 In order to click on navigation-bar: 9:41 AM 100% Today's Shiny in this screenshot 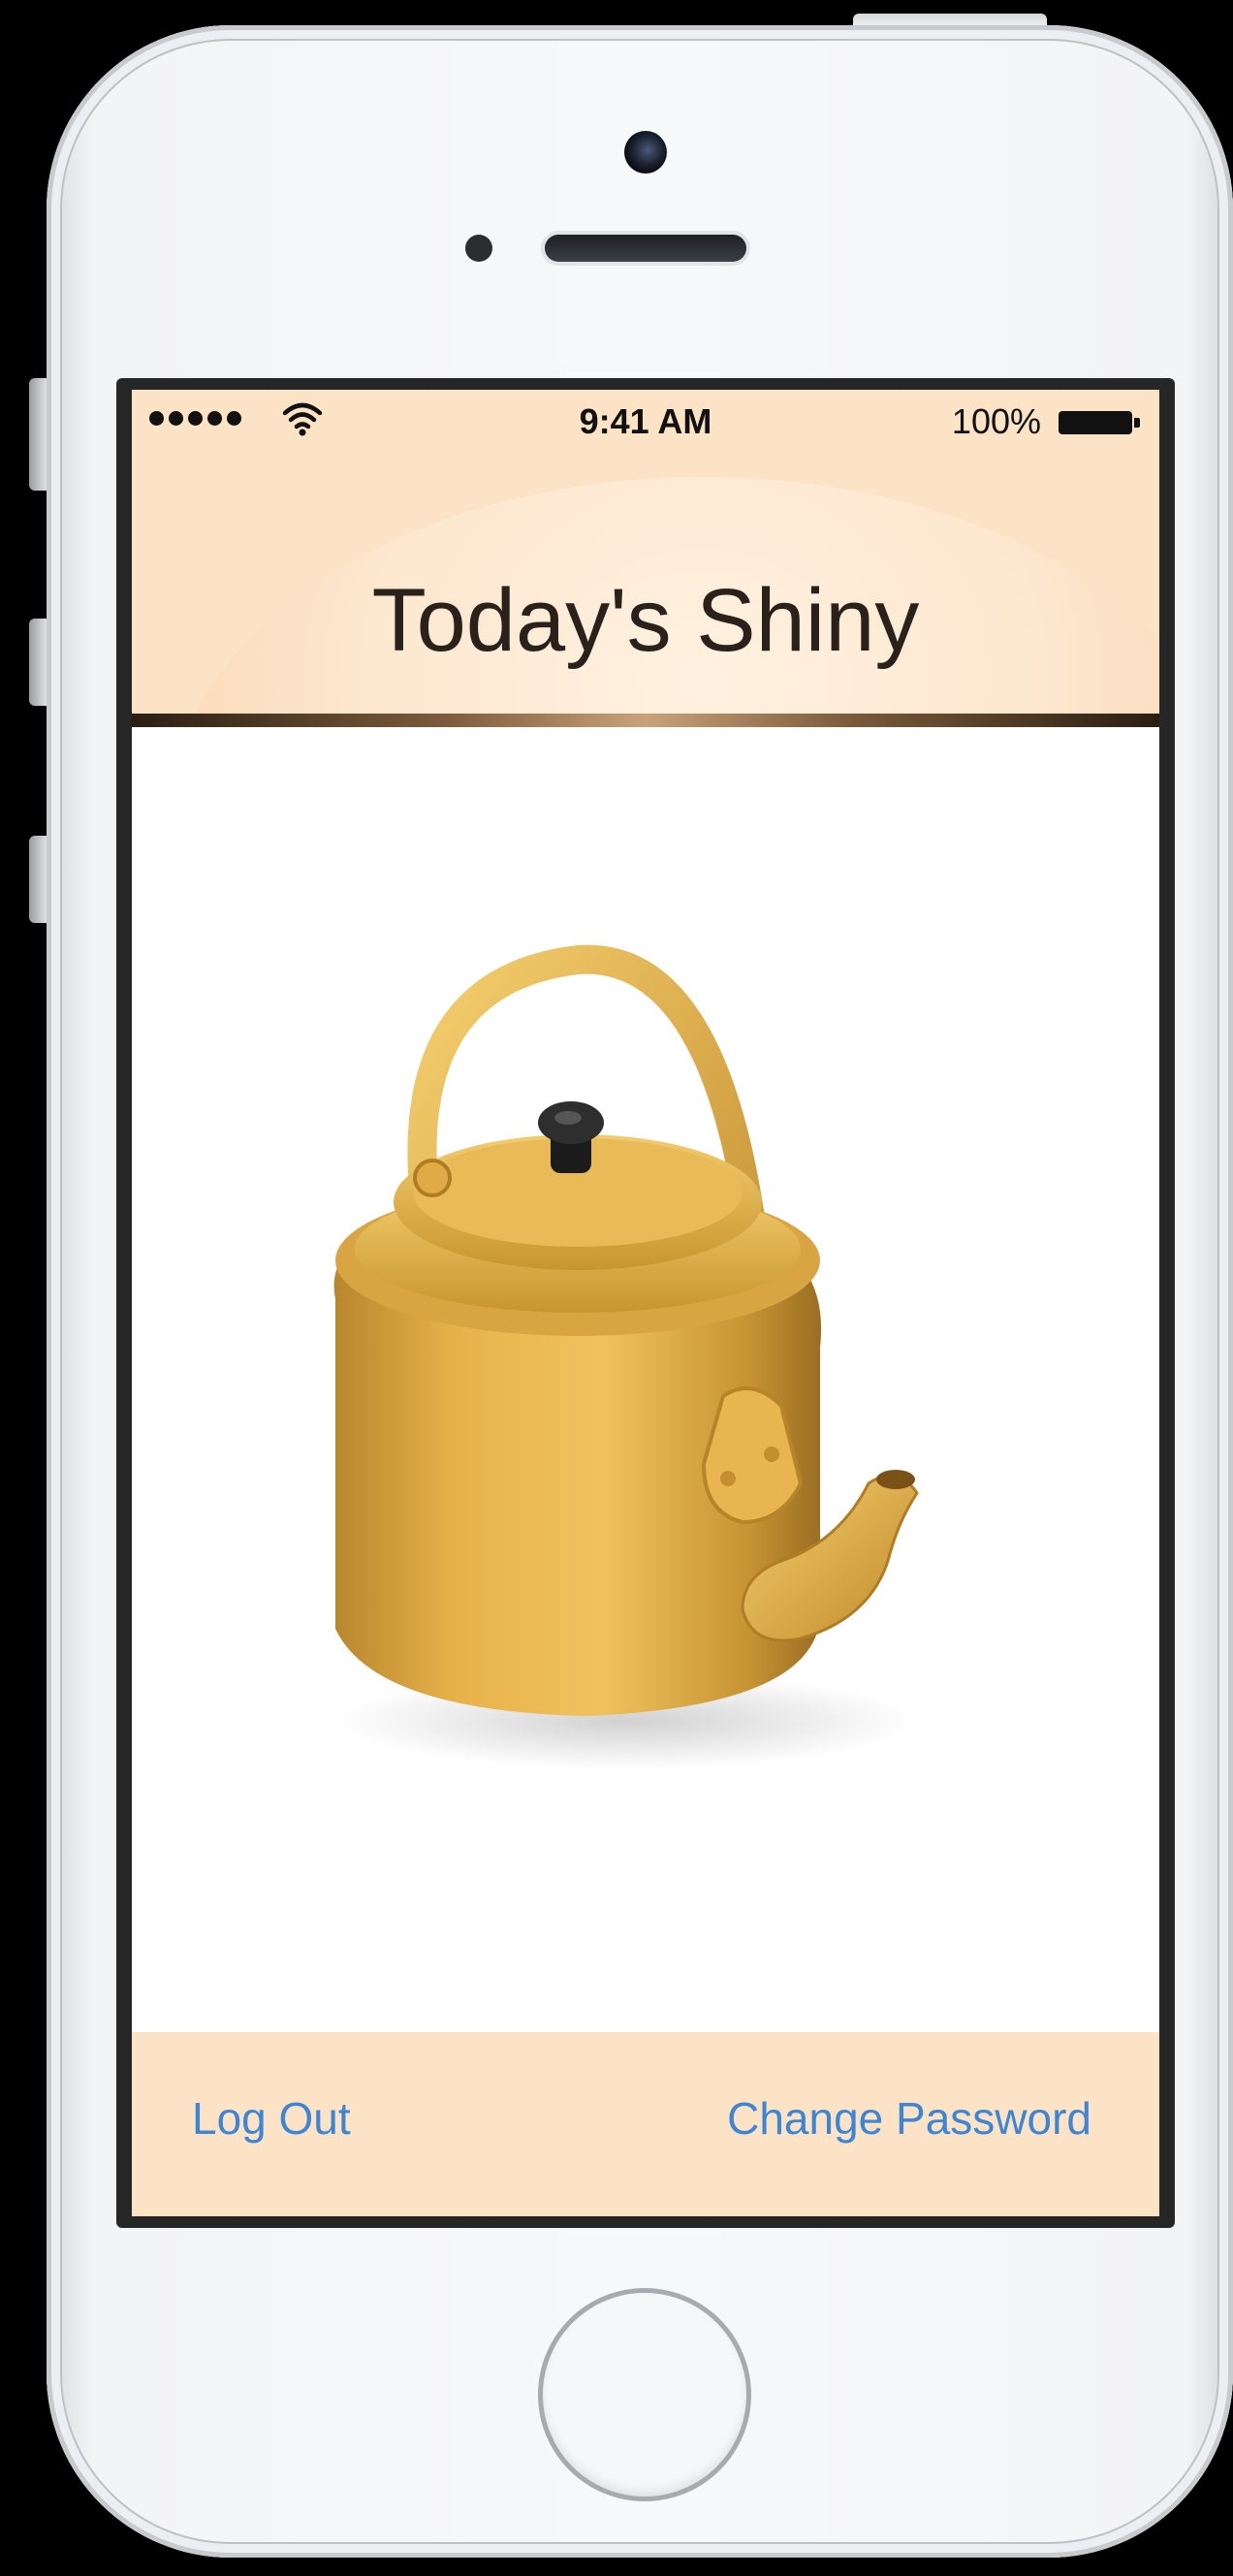, I will do `click(645, 553)`.